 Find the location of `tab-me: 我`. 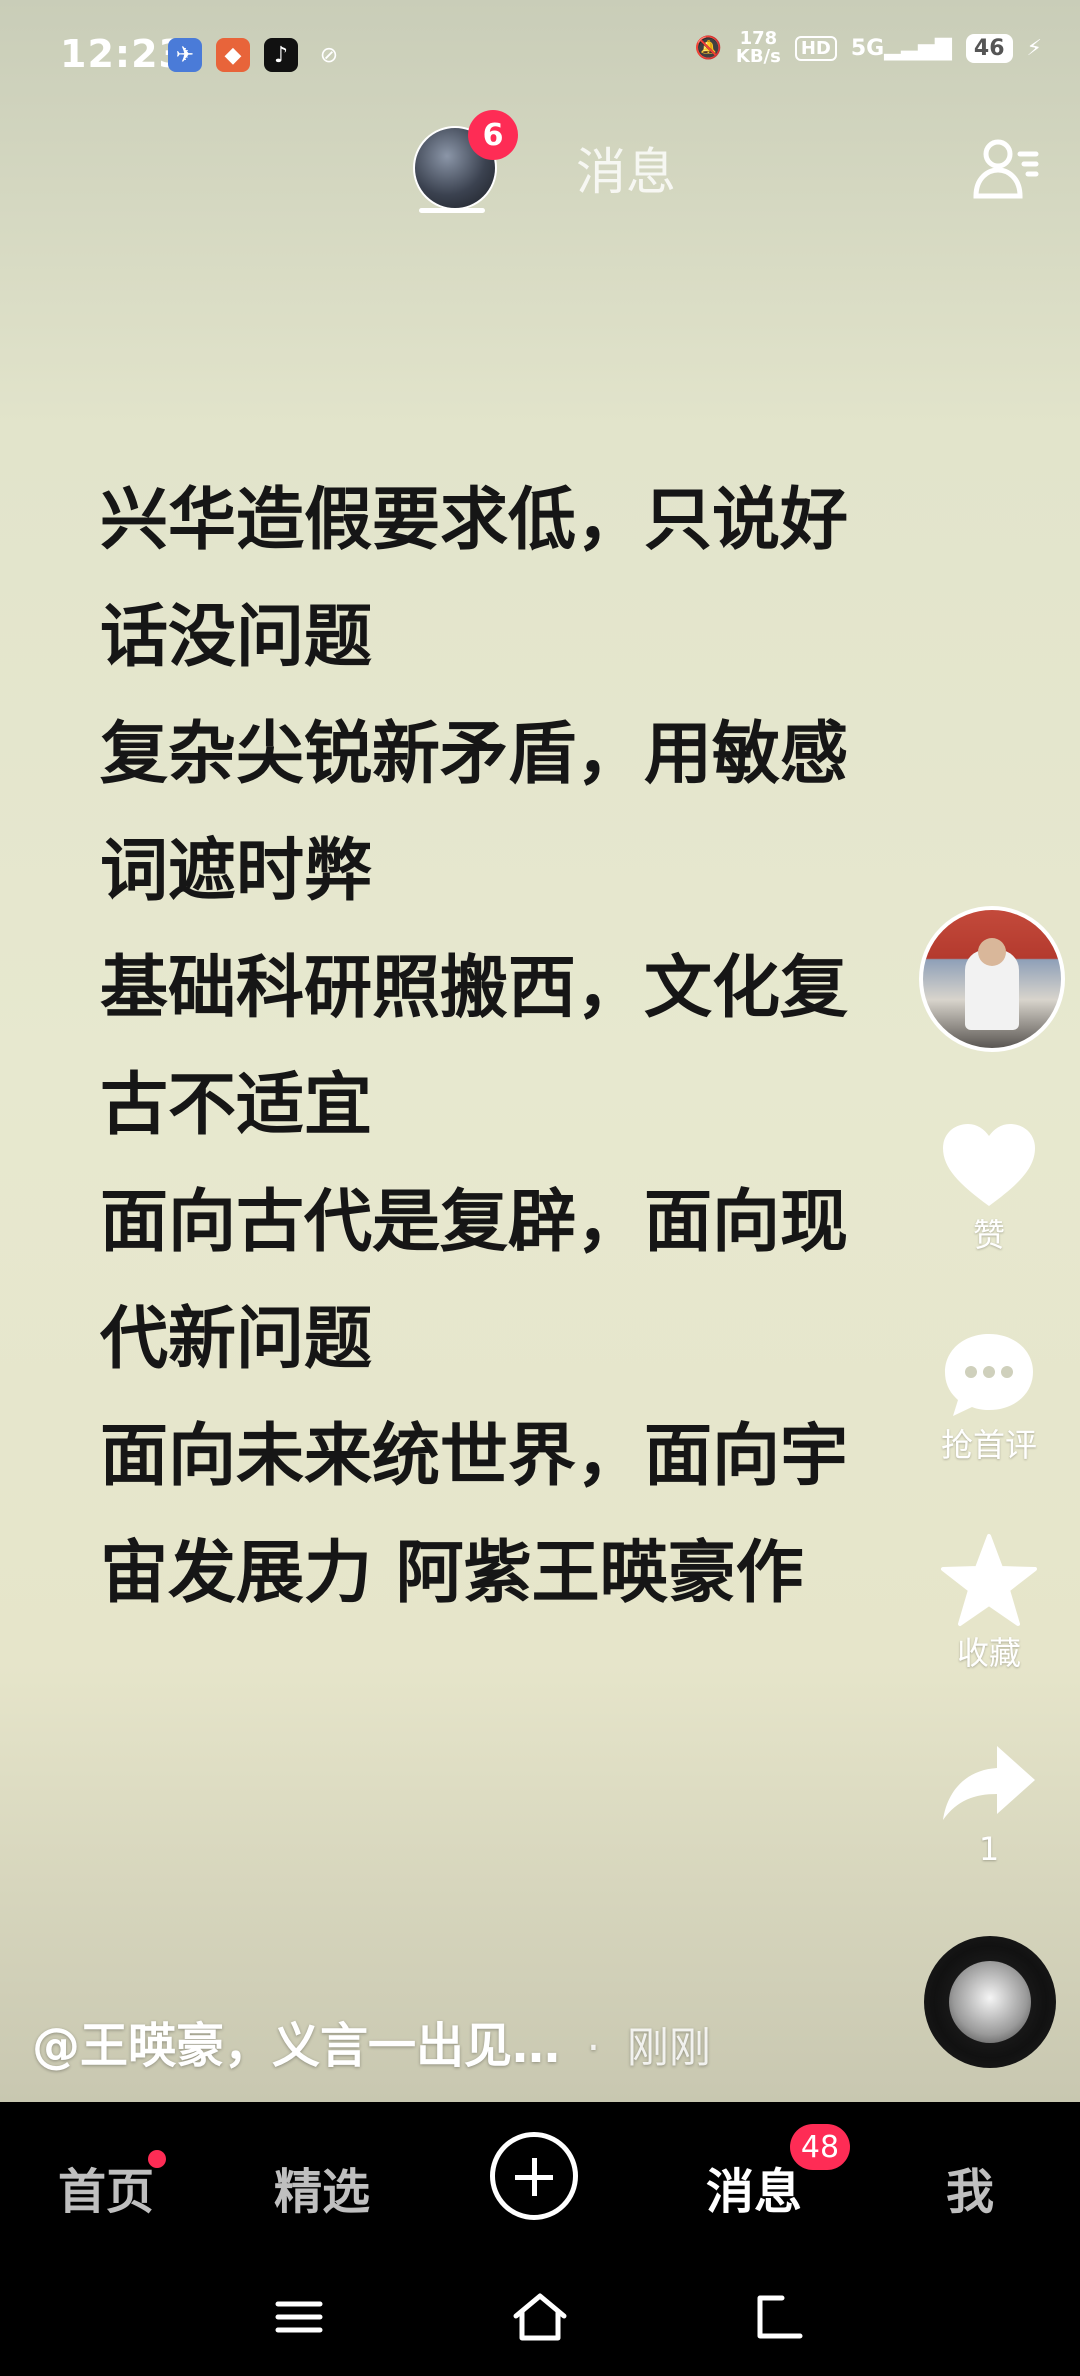

tab-me: 我 is located at coordinates (970, 2187).